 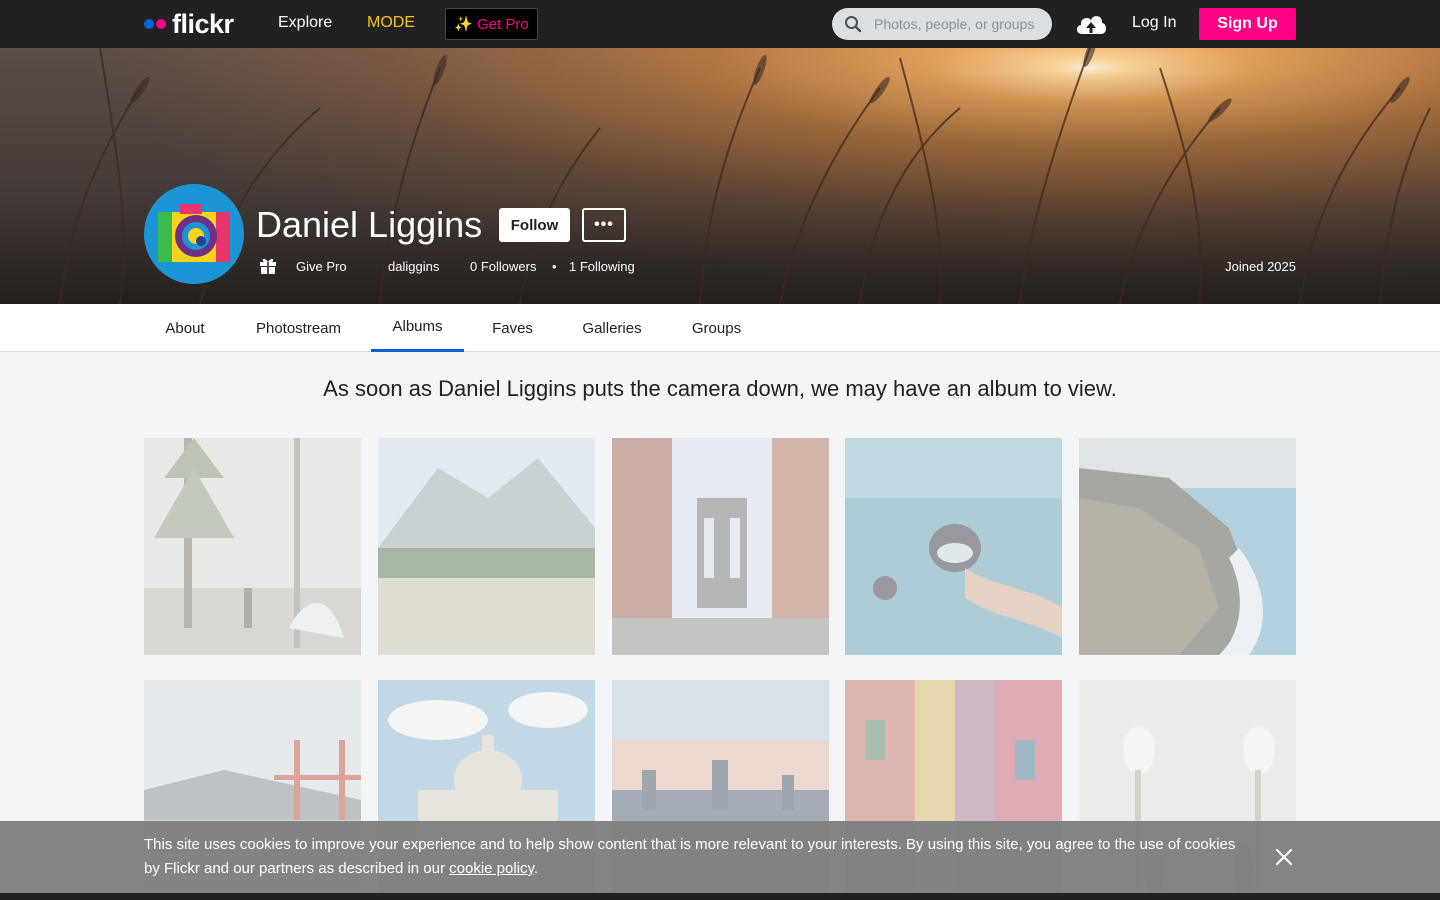 What do you see at coordinates (463, 24) in the screenshot?
I see `sparkle-icon: ✨` at bounding box center [463, 24].